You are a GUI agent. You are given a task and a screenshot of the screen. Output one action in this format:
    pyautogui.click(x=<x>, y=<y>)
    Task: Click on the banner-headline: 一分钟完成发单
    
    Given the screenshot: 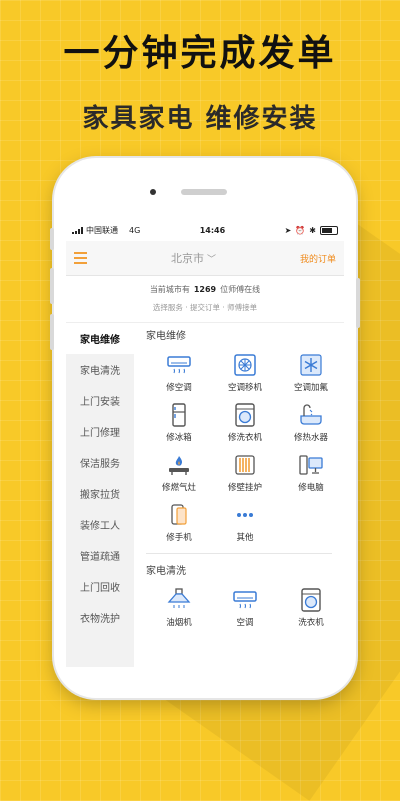 What is the action you would take?
    pyautogui.click(x=200, y=53)
    